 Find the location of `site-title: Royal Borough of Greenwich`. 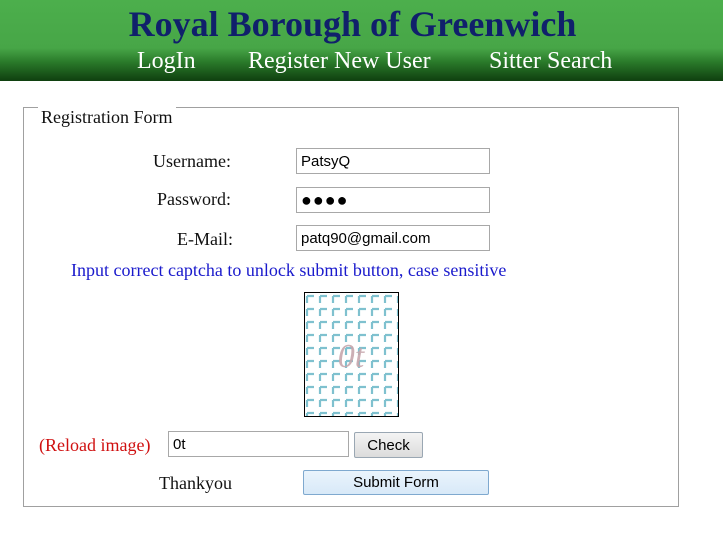

site-title: Royal Borough of Greenwich is located at coordinates (352, 24).